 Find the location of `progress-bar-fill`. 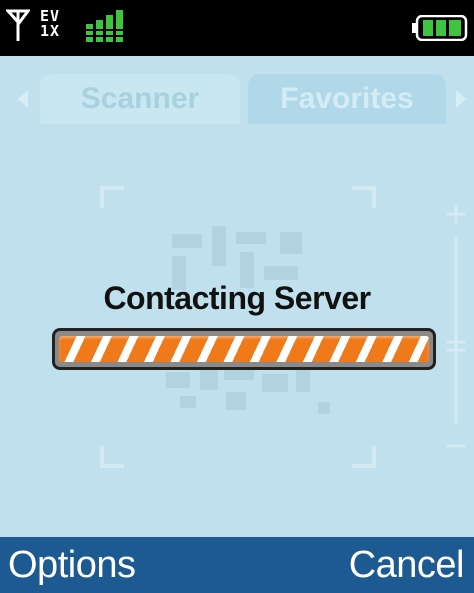

progress-bar-fill is located at coordinates (244, 349).